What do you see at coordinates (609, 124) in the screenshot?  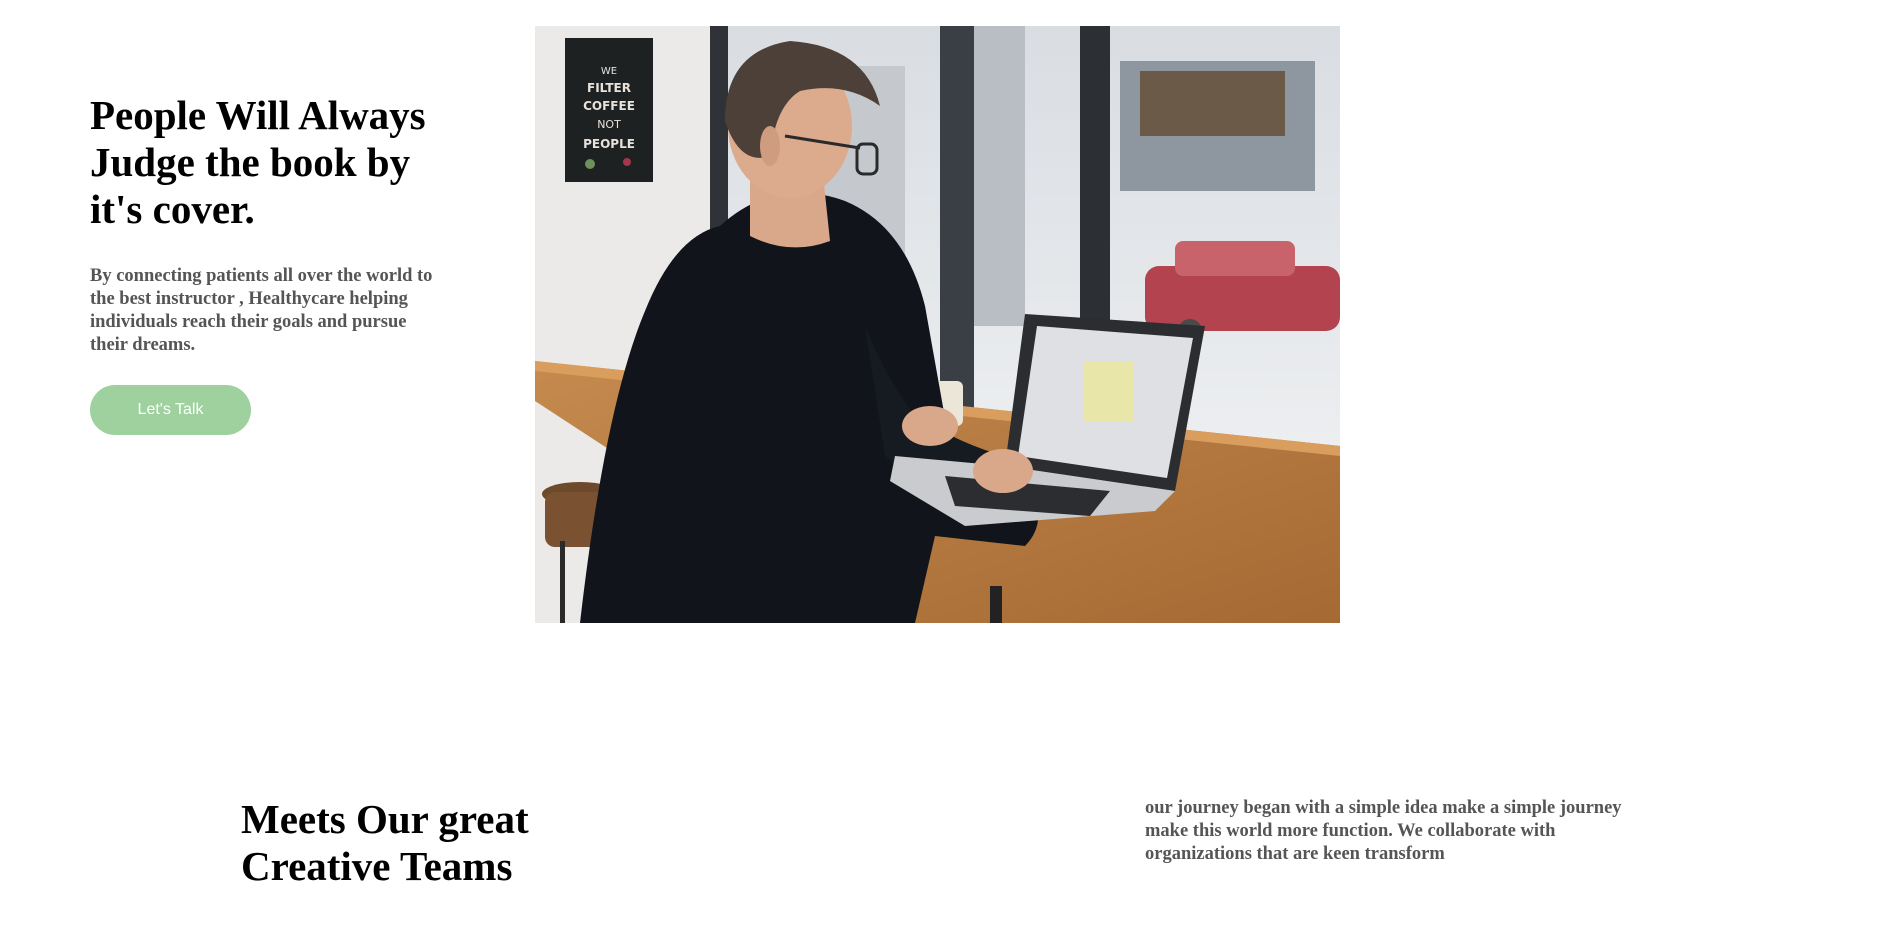 I see `poster-line-4: NOT` at bounding box center [609, 124].